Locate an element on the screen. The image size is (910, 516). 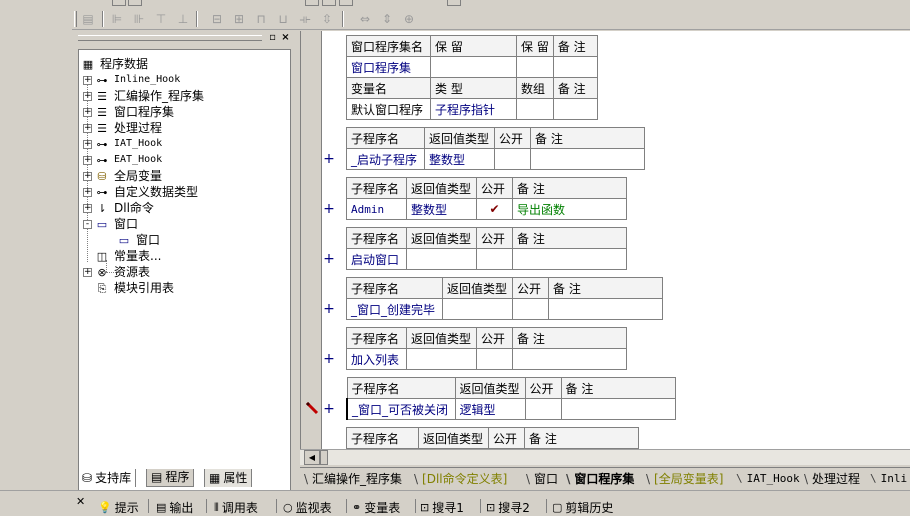
tab-call-stack: ⦀ 调用表 is located at coordinates (236, 508).